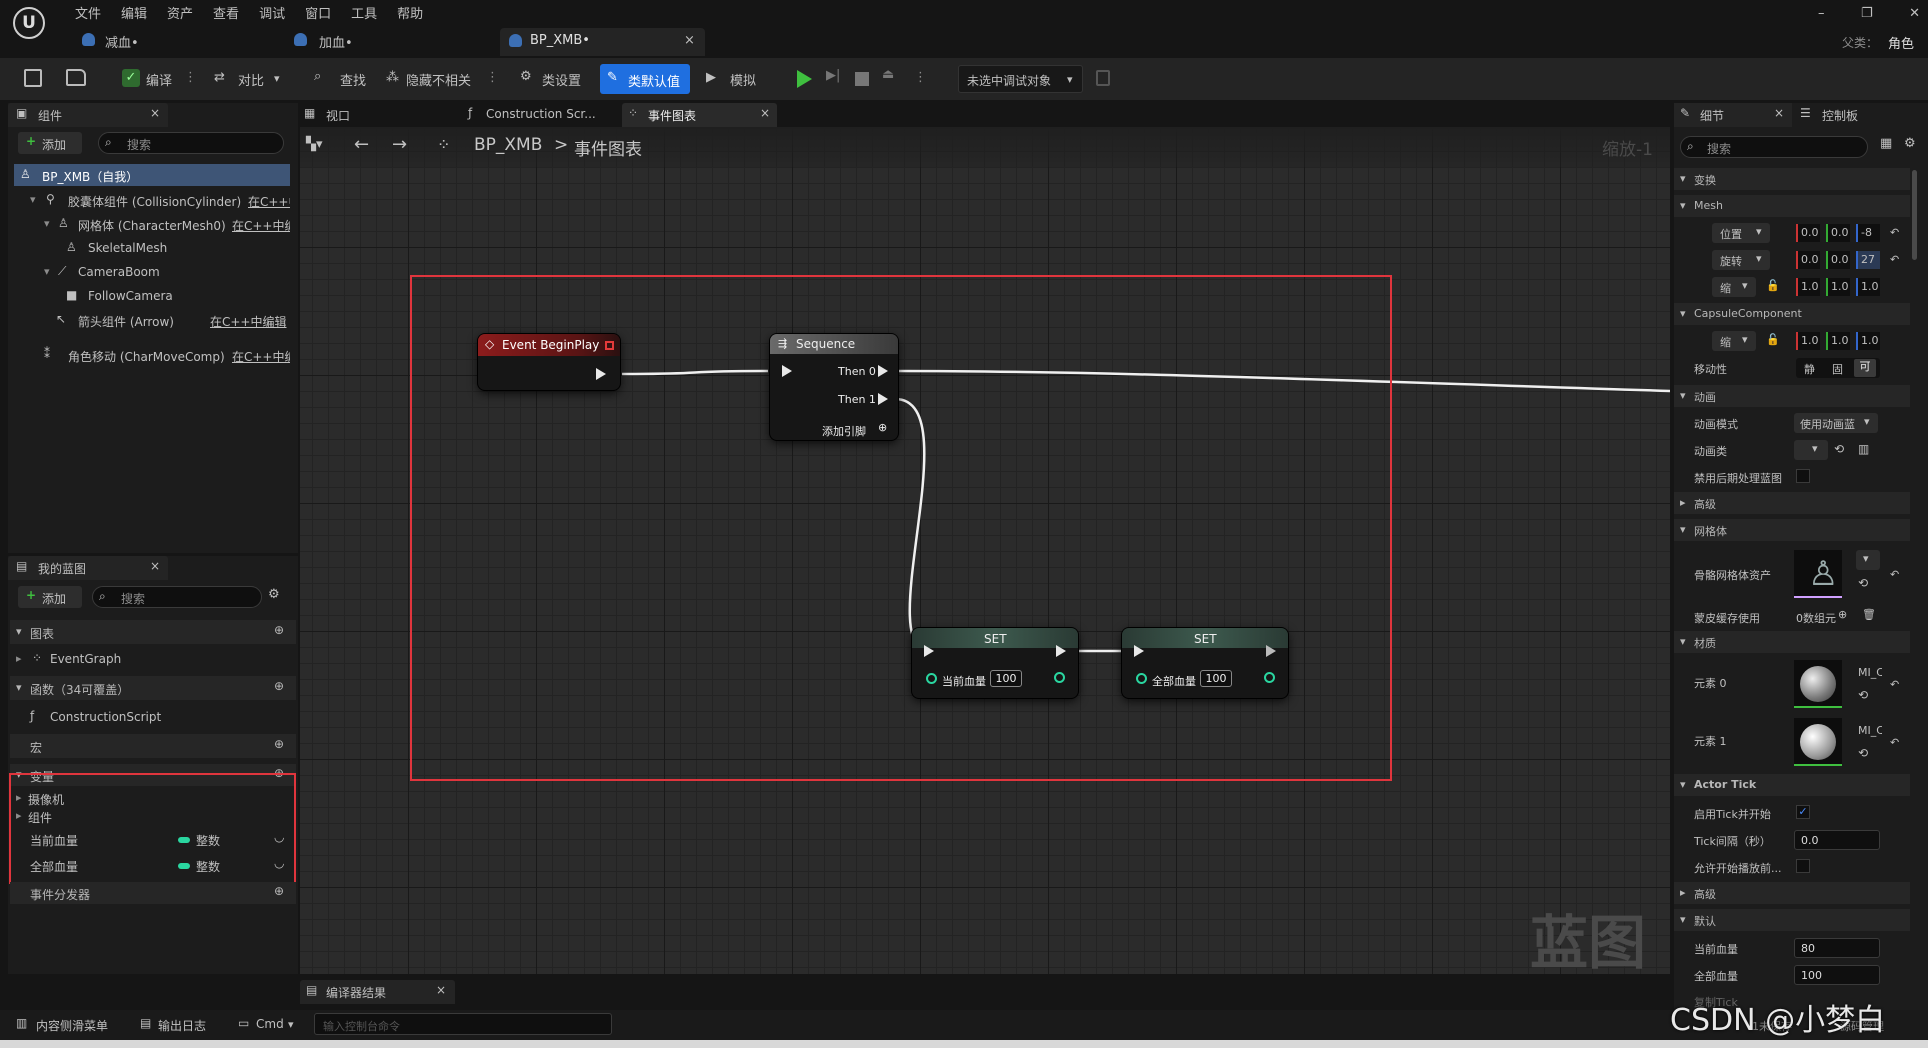 The height and width of the screenshot is (1048, 1928). What do you see at coordinates (175, 42) in the screenshot?
I see `doc-tab-jianxue: 减血•` at bounding box center [175, 42].